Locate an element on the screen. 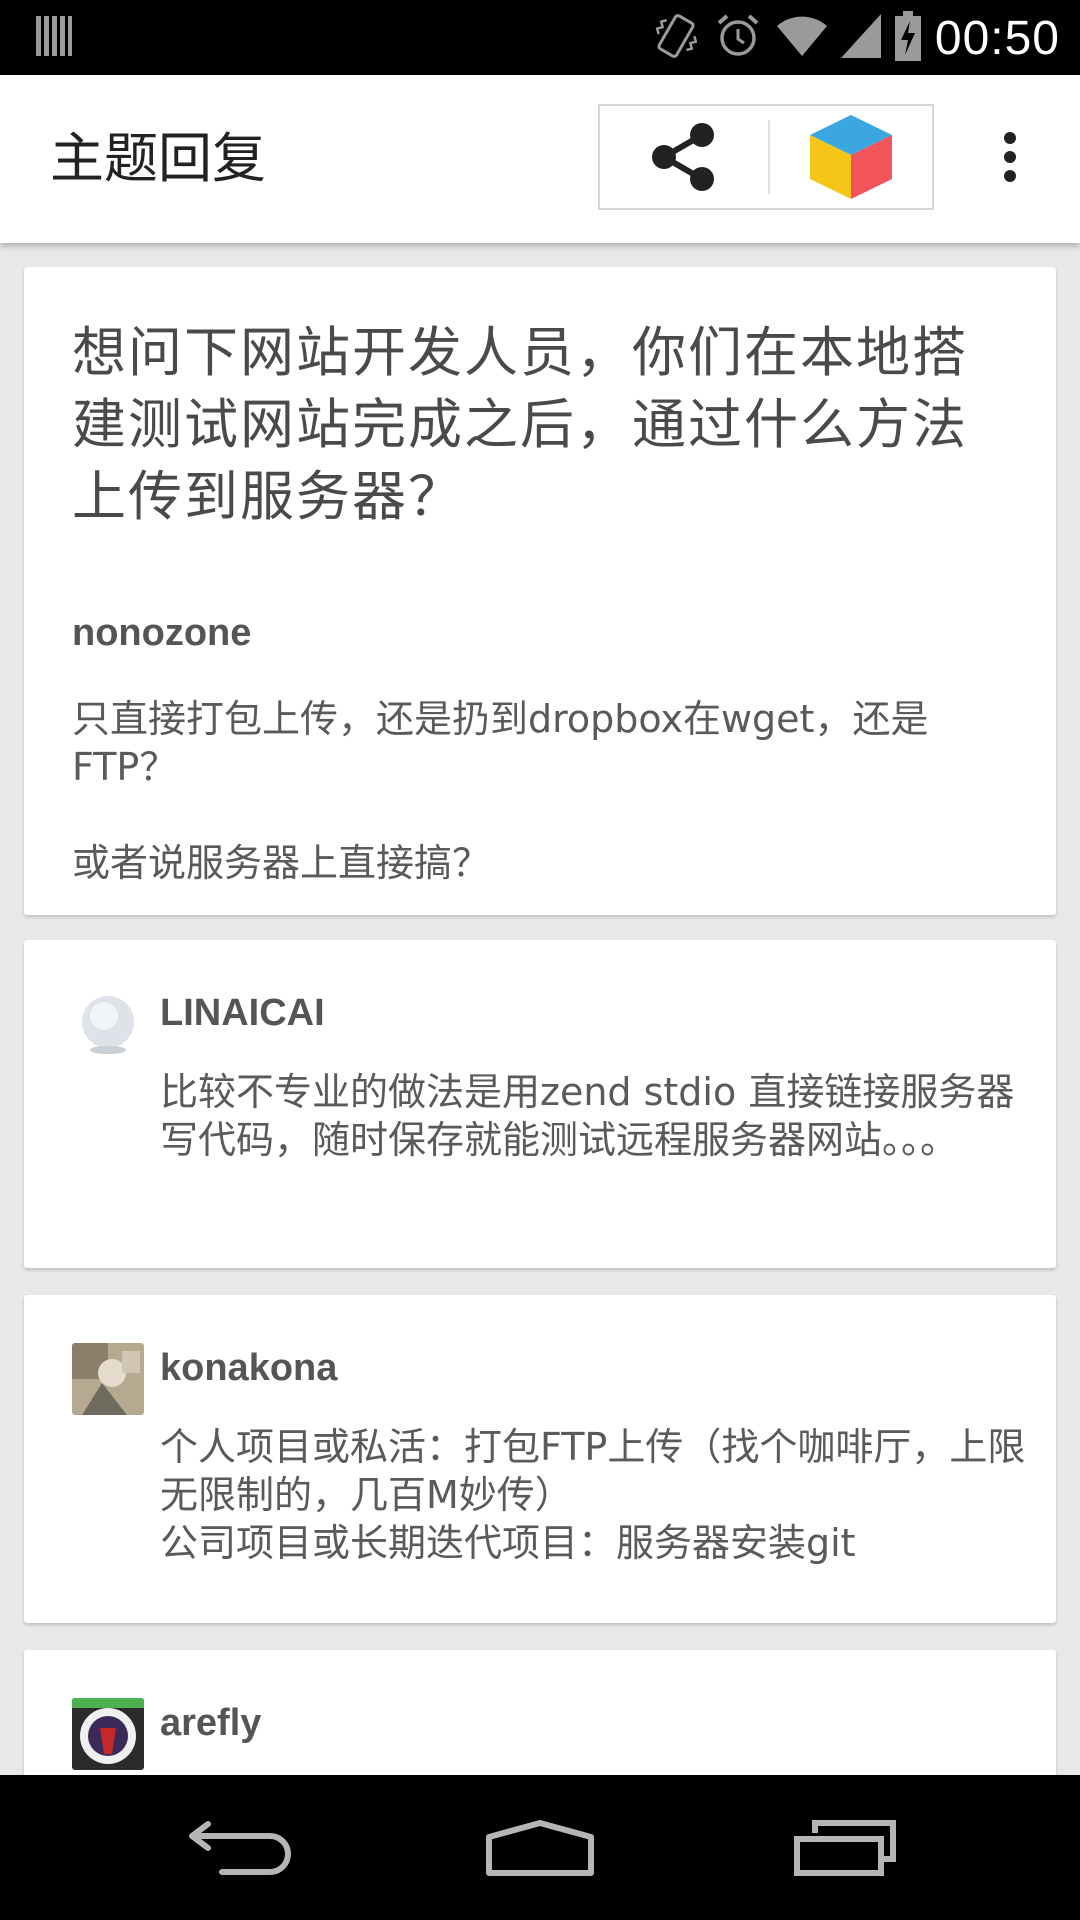 This screenshot has width=1080, height=1920. action-group is located at coordinates (766, 157).